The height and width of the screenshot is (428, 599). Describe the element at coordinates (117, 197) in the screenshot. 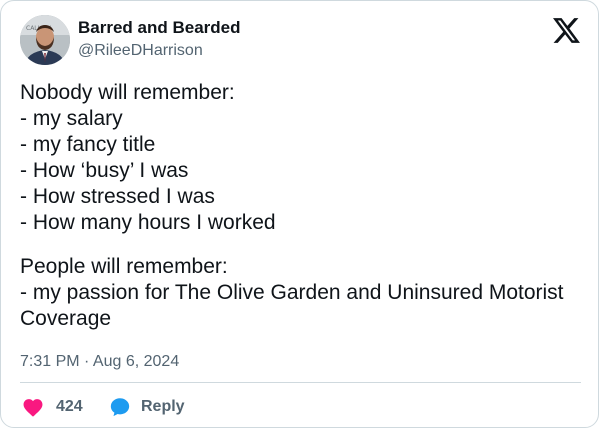

I see `tweet-line: - How stressed I was` at that location.